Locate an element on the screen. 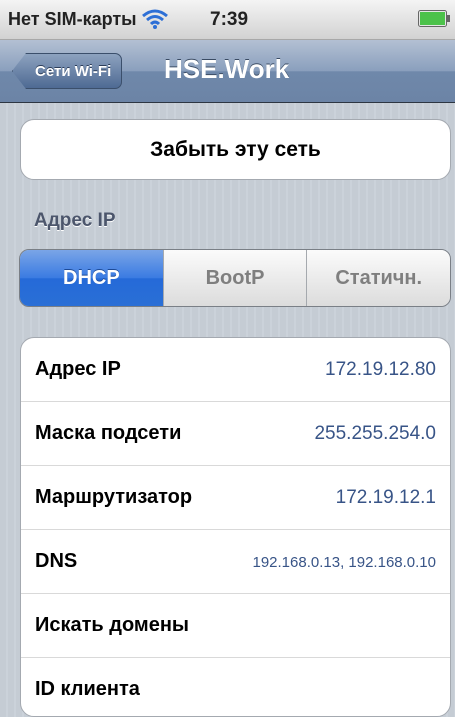 The image size is (455, 717). back-button-wifi-networks: Сети Wi-Fi is located at coordinates (67, 71).